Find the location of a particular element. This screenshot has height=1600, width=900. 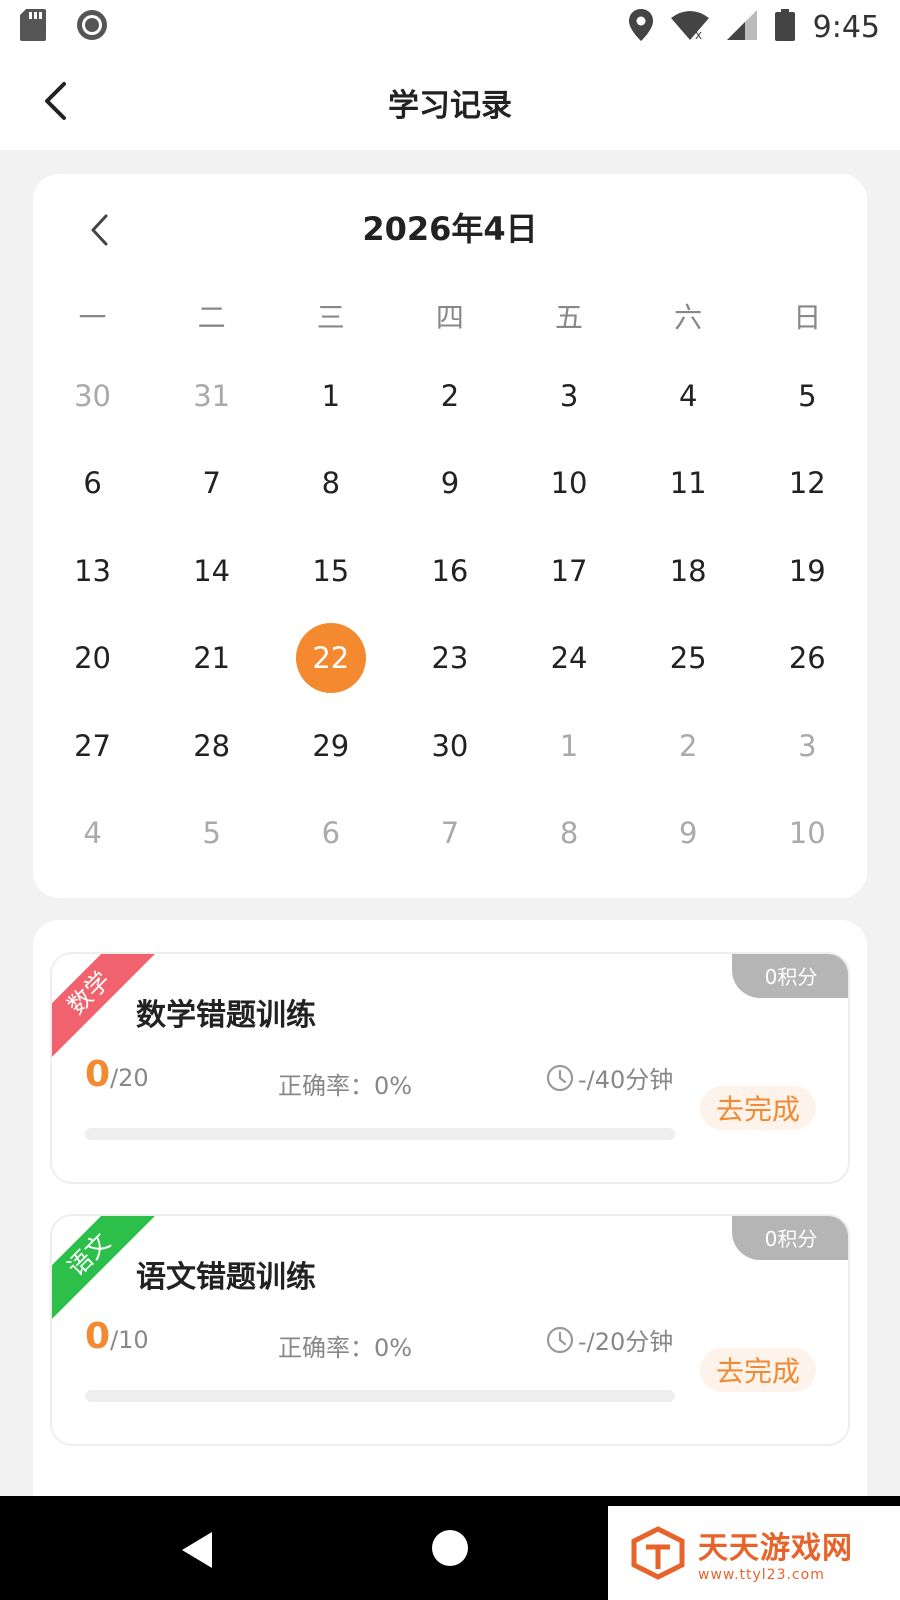

calendar-day: 23 is located at coordinates (449, 659).